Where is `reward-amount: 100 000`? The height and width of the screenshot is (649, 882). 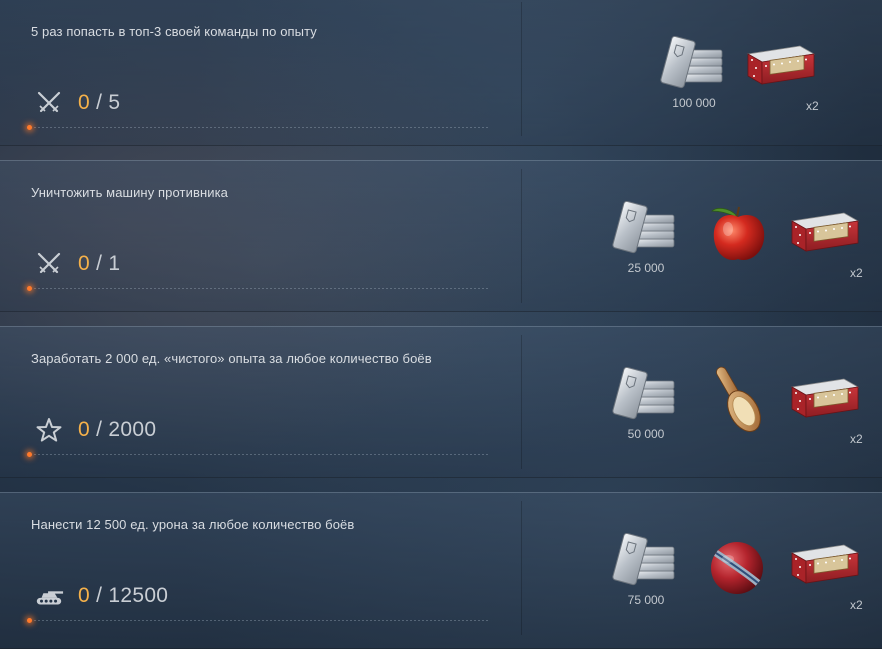 reward-amount: 100 000 is located at coordinates (694, 103).